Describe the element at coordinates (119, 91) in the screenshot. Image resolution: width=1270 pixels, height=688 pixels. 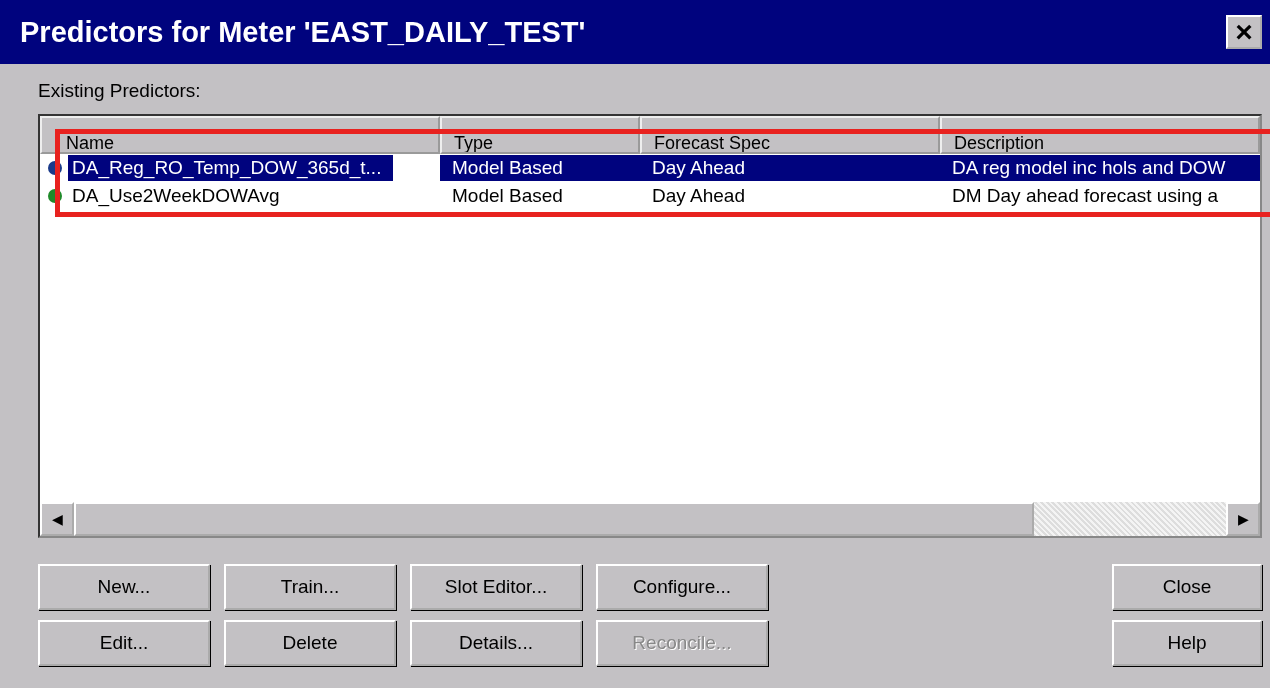
I see `list-label: Existing Predictors:` at that location.